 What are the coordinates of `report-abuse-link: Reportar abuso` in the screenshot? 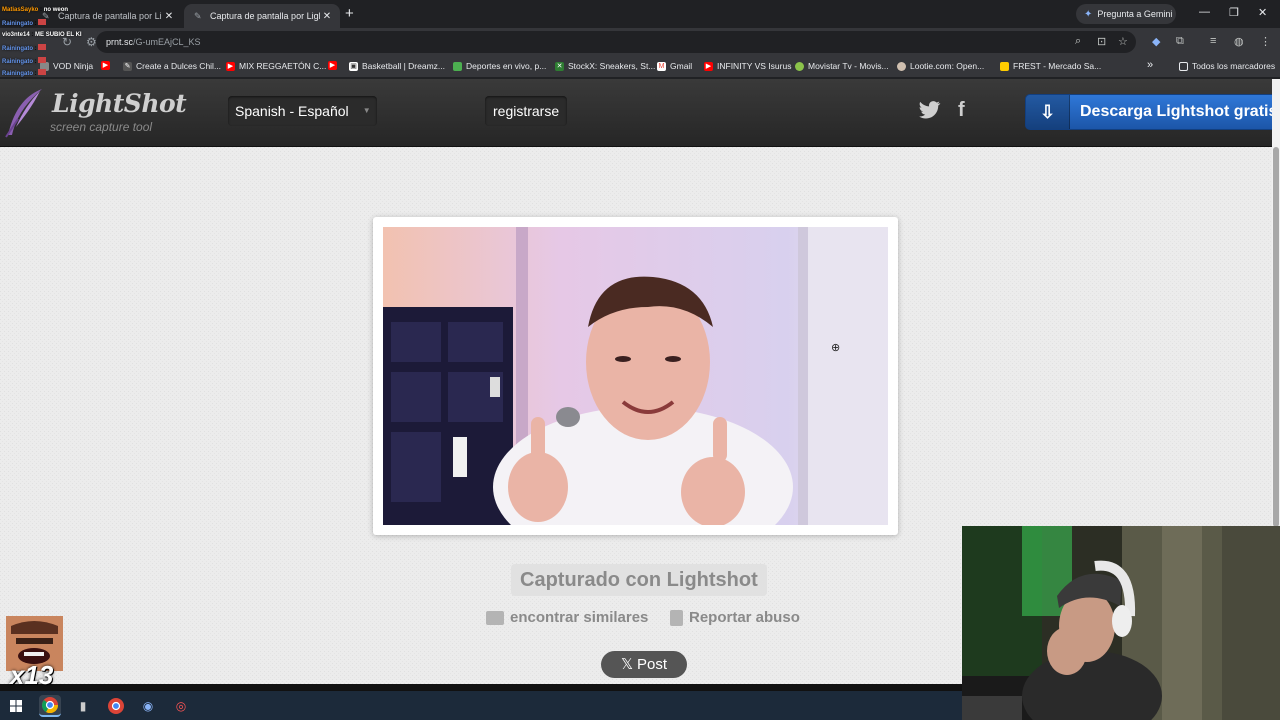 It's located at (735, 617).